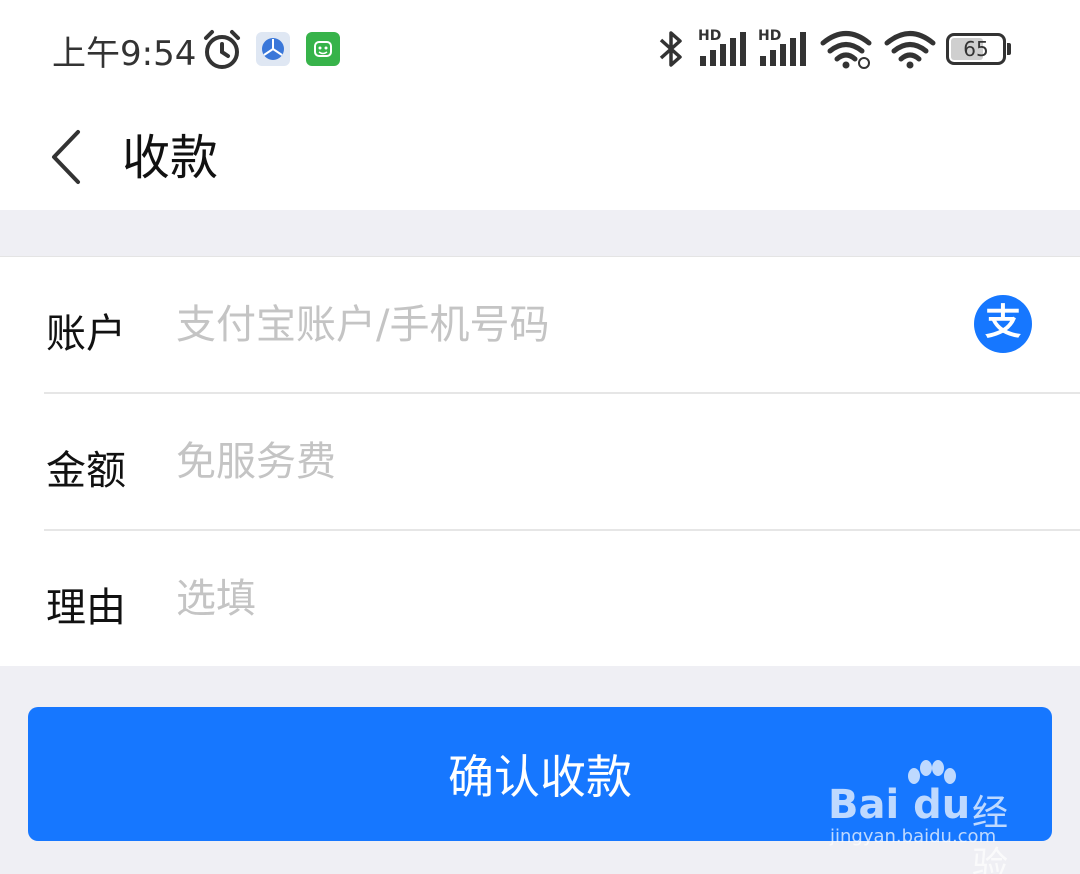 Image resolution: width=1080 pixels, height=874 pixels. Describe the element at coordinates (170, 158) in the screenshot. I see `page-title: 收款` at that location.